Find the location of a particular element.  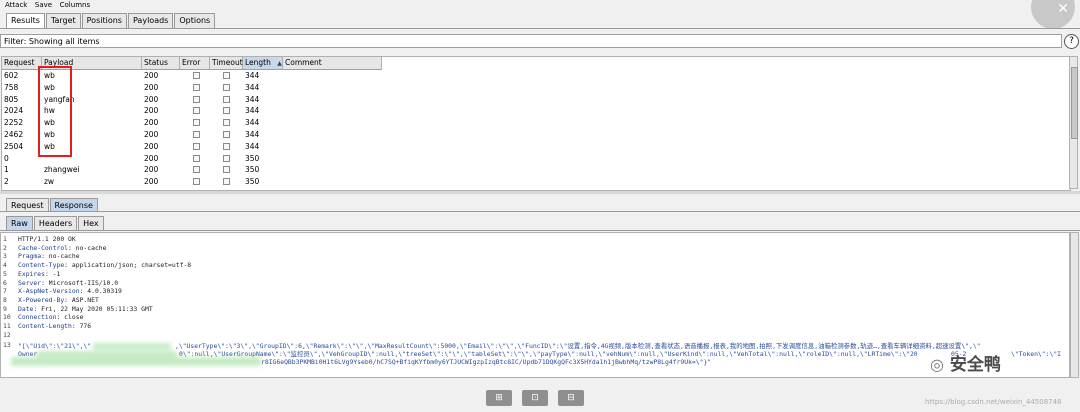

table-row: 2024 hw 200 344 is located at coordinates (535, 111).